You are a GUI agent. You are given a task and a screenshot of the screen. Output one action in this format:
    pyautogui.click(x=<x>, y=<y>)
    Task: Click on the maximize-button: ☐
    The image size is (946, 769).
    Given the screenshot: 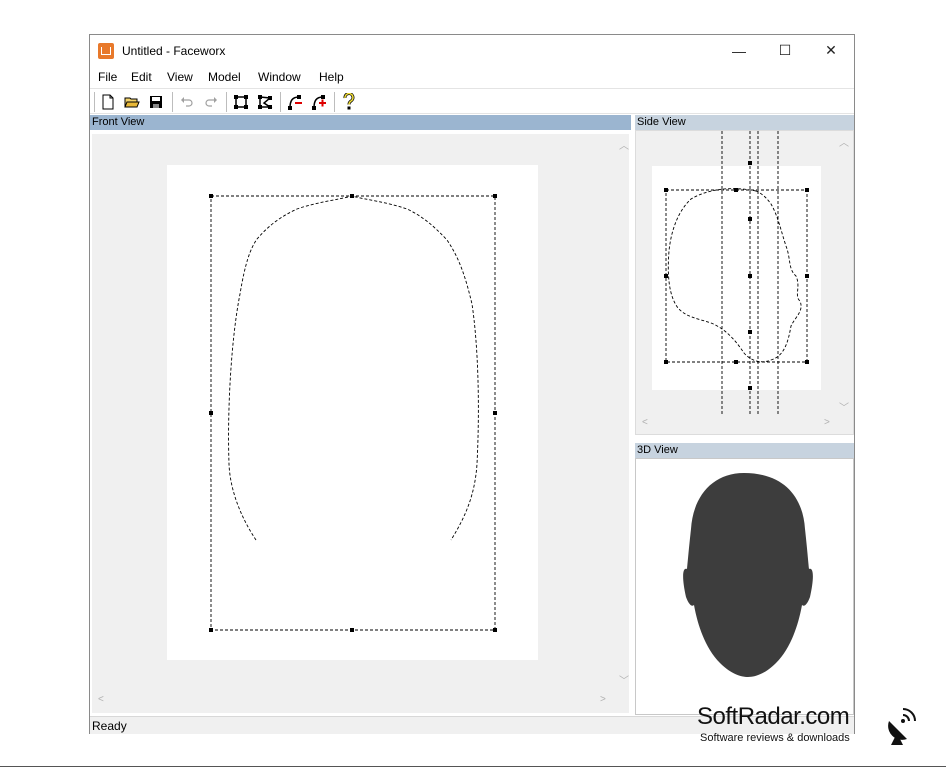 What is the action you would take?
    pyautogui.click(x=785, y=50)
    